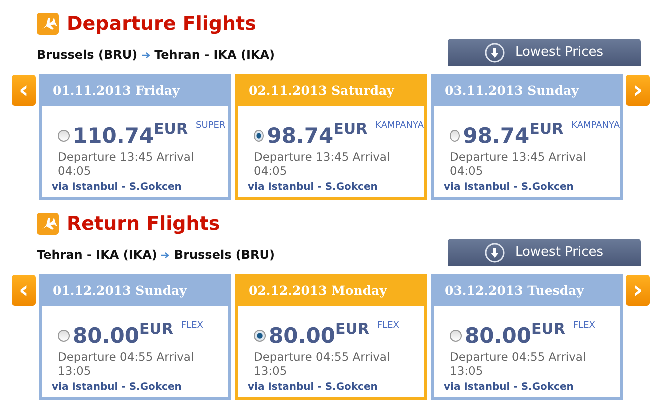 This screenshot has height=410, width=663. I want to click on route-destination: Brussels (BRU), so click(224, 255).